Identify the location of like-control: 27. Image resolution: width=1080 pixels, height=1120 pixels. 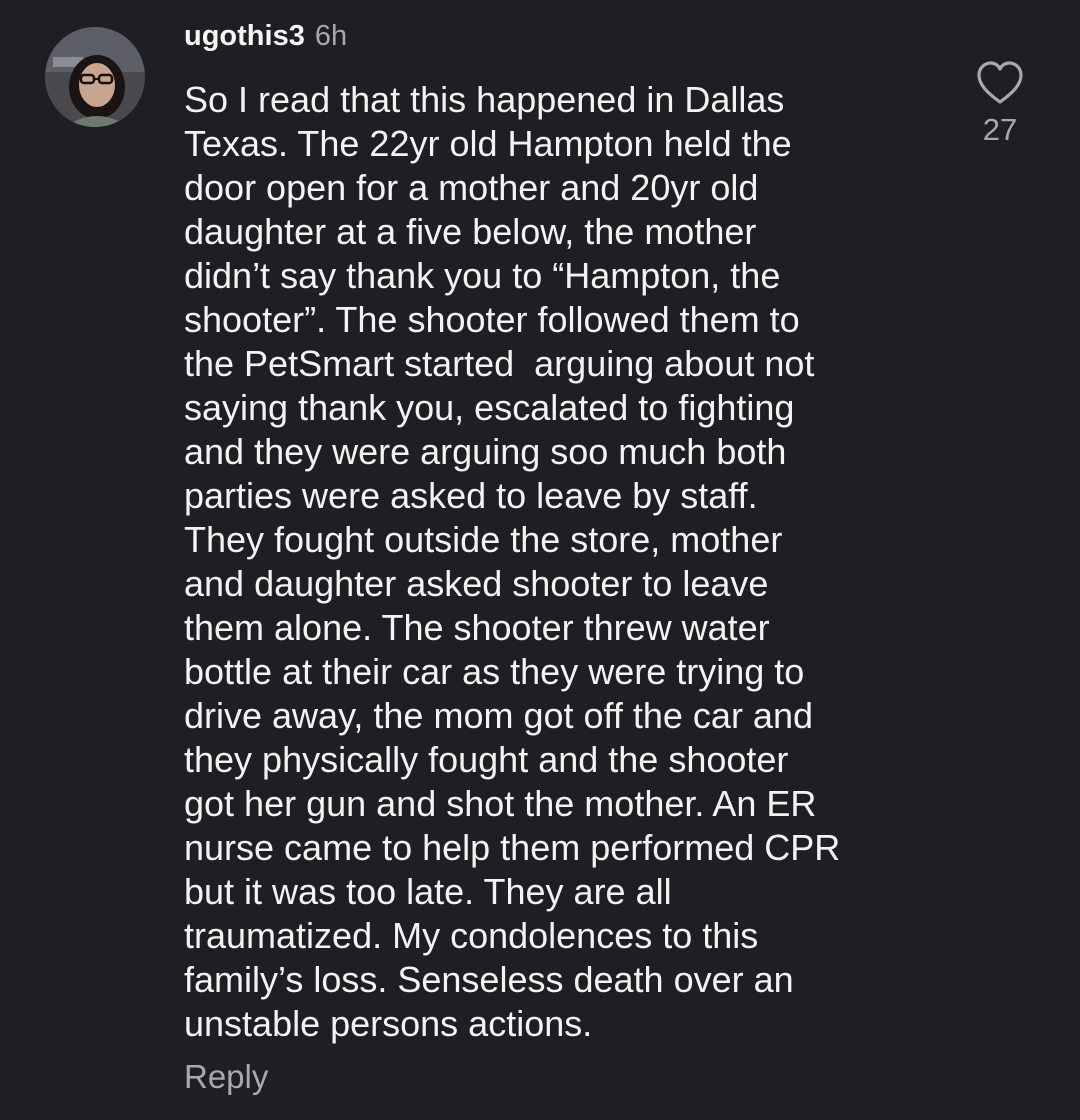
(1000, 104).